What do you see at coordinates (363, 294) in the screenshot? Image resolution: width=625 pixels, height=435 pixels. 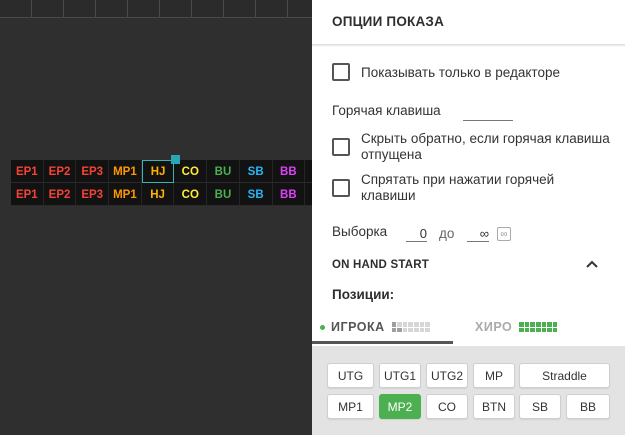 I see `positions-label: Позиции:` at bounding box center [363, 294].